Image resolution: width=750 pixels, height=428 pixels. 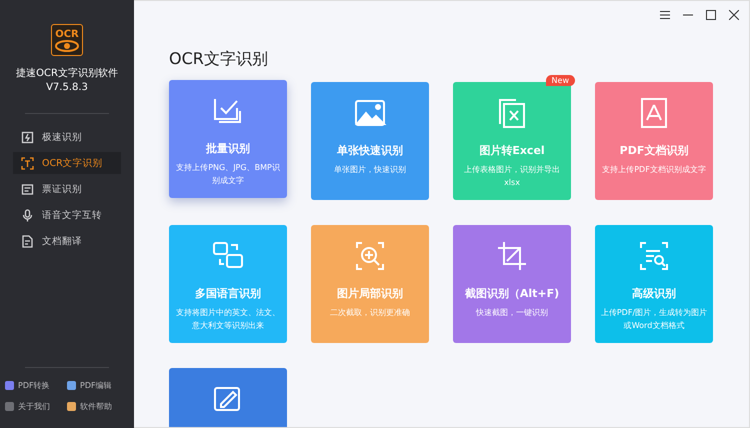 I want to click on footer-link: 关于我们, so click(x=36, y=406).